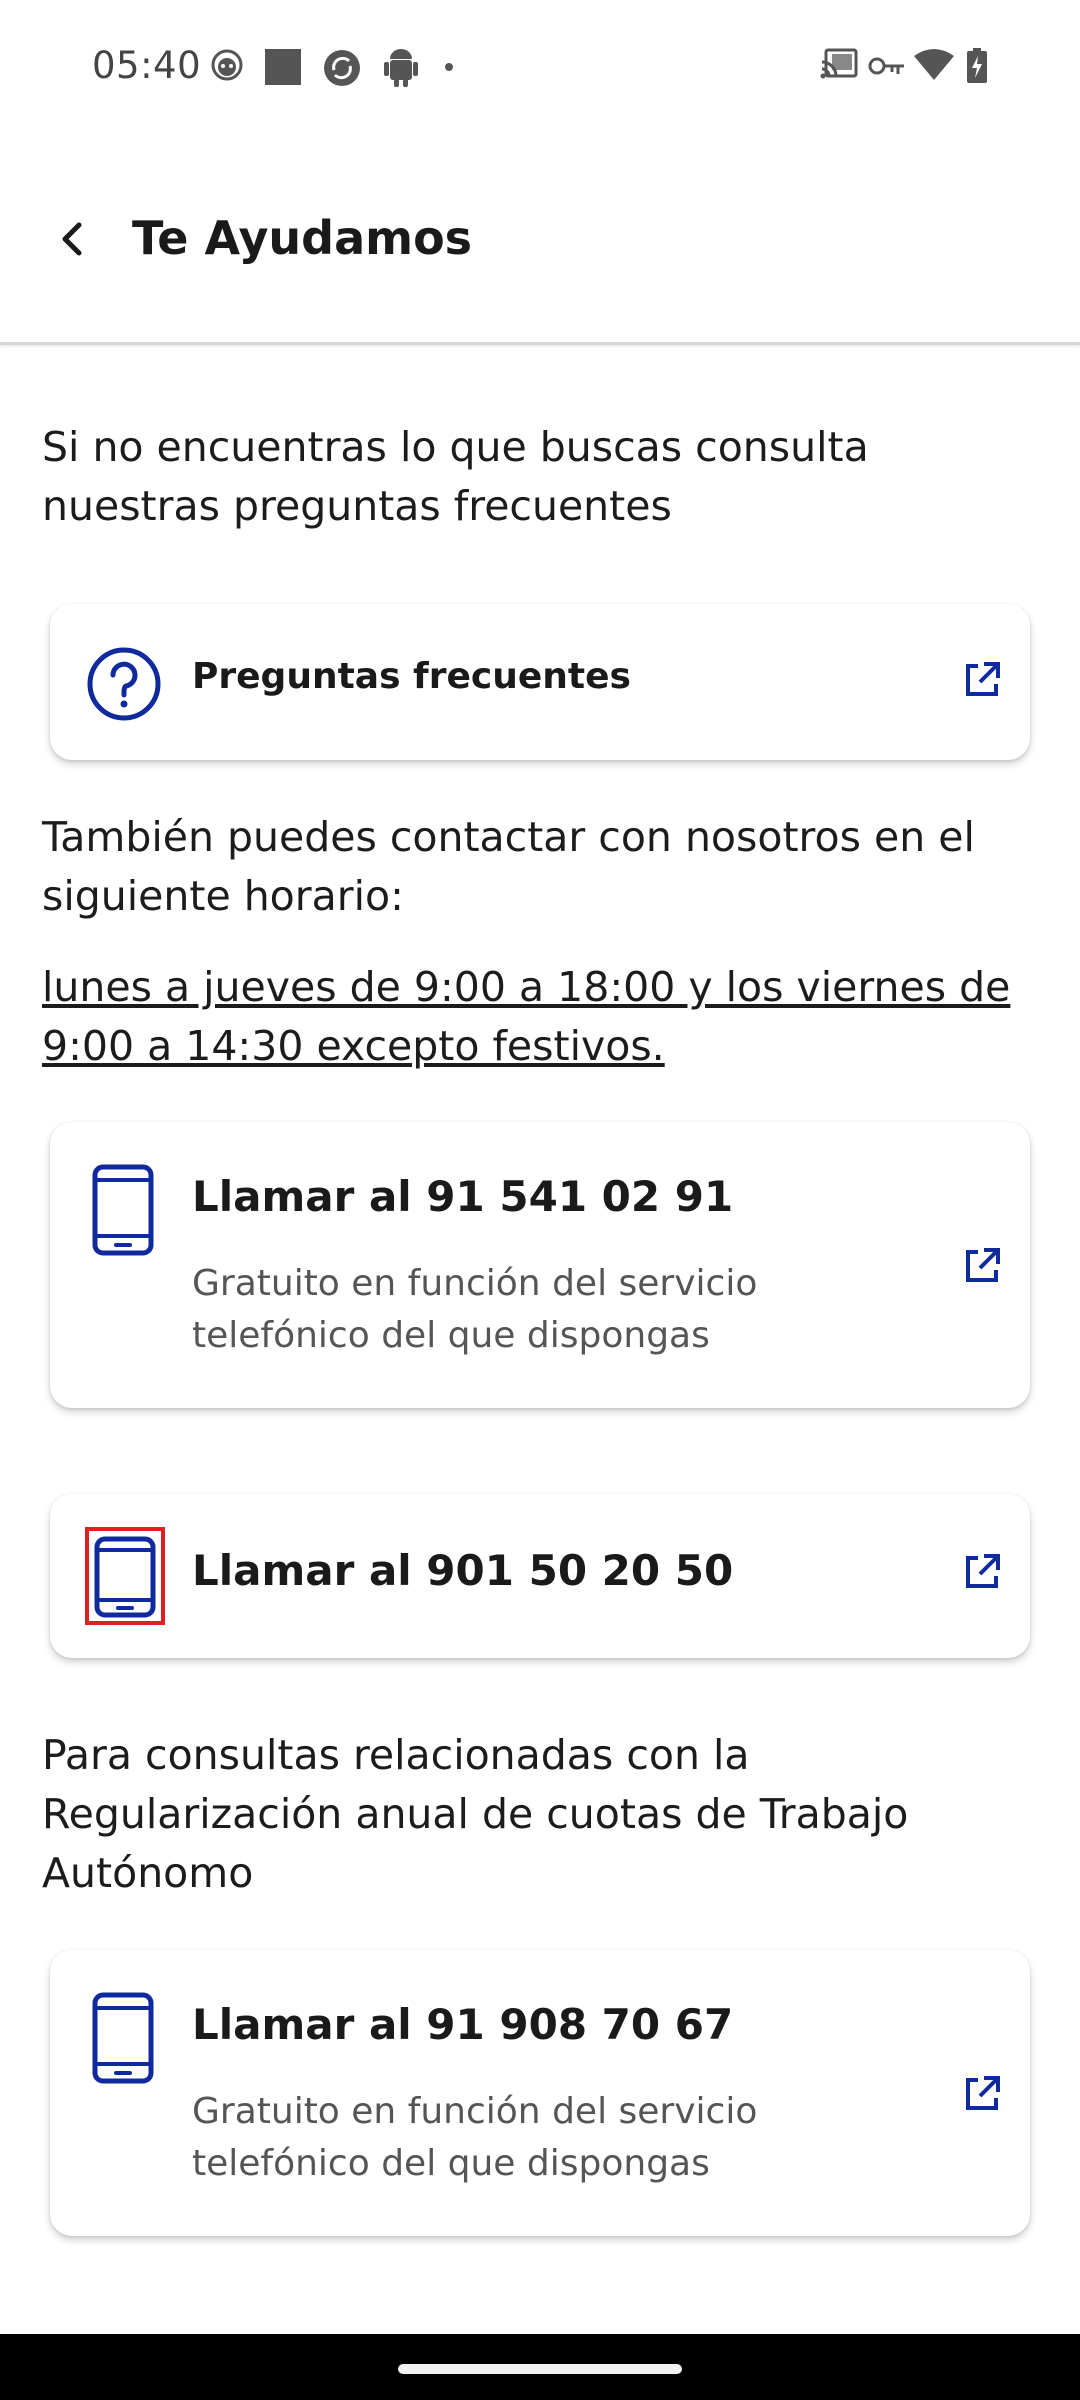 The width and height of the screenshot is (1080, 2400). What do you see at coordinates (411, 676) in the screenshot?
I see `faq-label: Preguntas frecuentes` at bounding box center [411, 676].